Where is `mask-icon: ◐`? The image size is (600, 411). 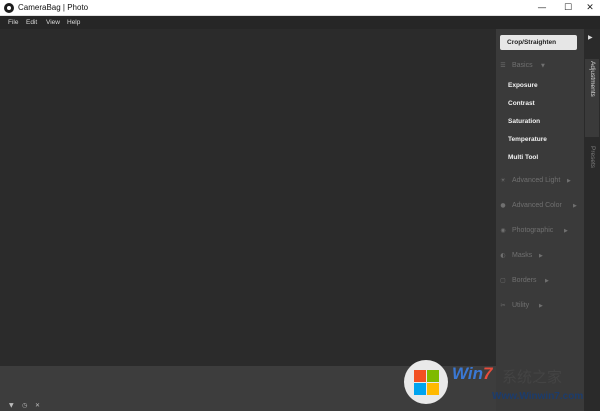 mask-icon: ◐ is located at coordinates (503, 255).